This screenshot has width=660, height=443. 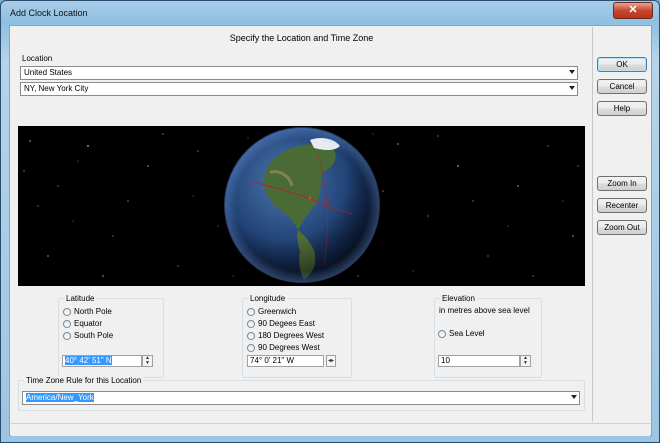 I want to click on timezone-dropdown: America/New_York, so click(x=301, y=398).